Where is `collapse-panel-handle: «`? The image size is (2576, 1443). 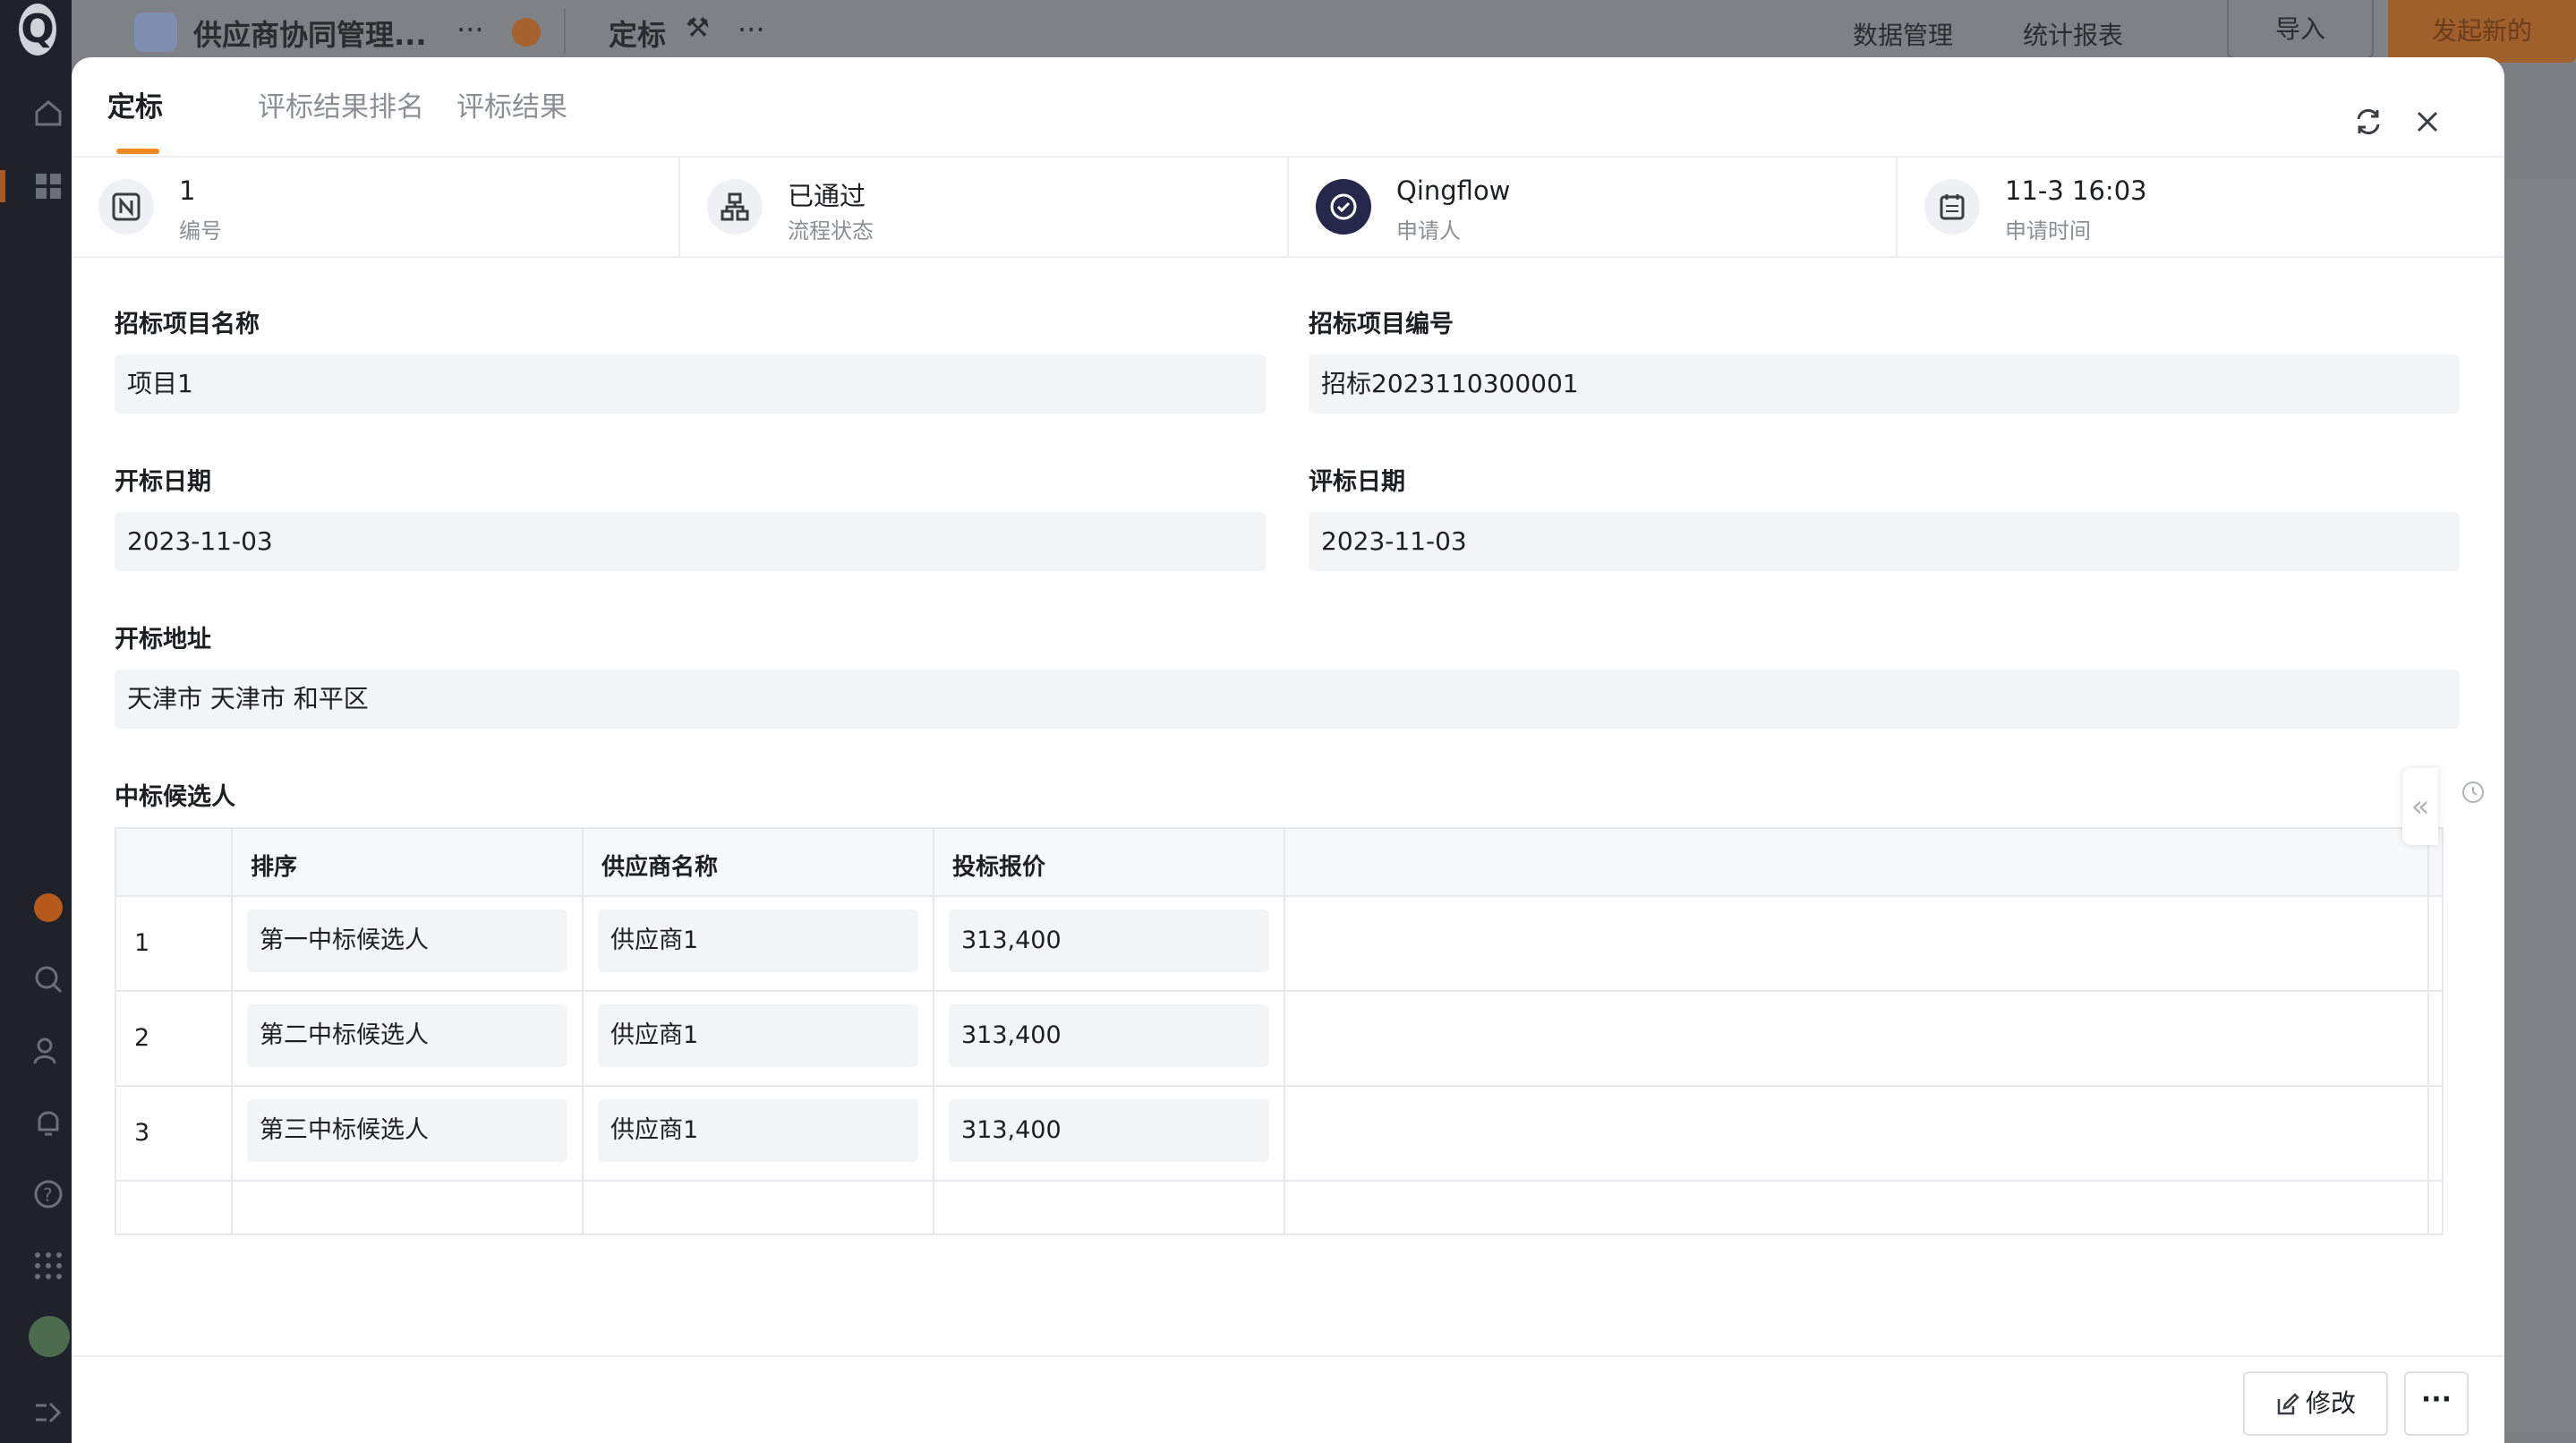
collapse-panel-handle: « is located at coordinates (2420, 806).